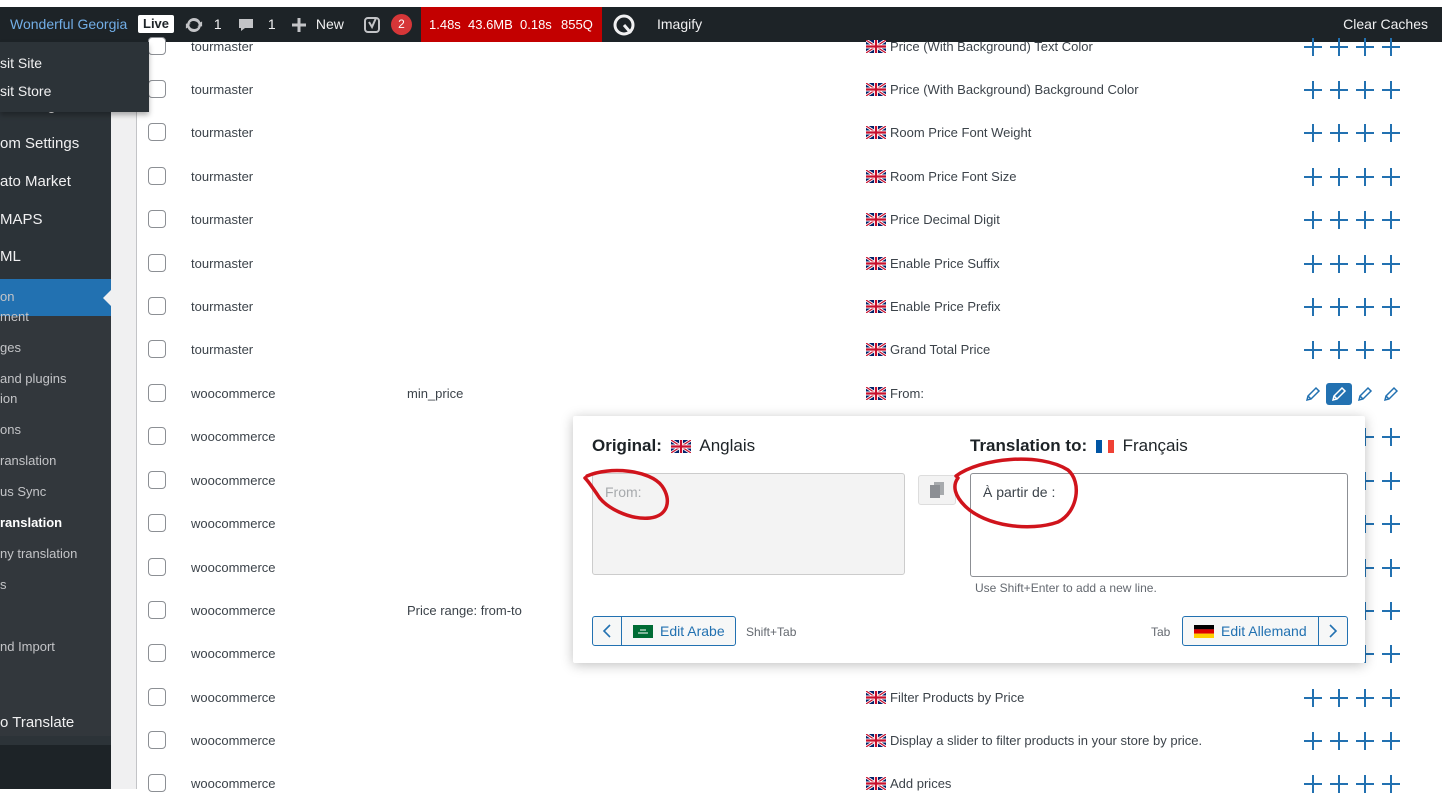 The height and width of the screenshot is (805, 1442). I want to click on site-name-link: Wonderful Georgia, so click(68, 24).